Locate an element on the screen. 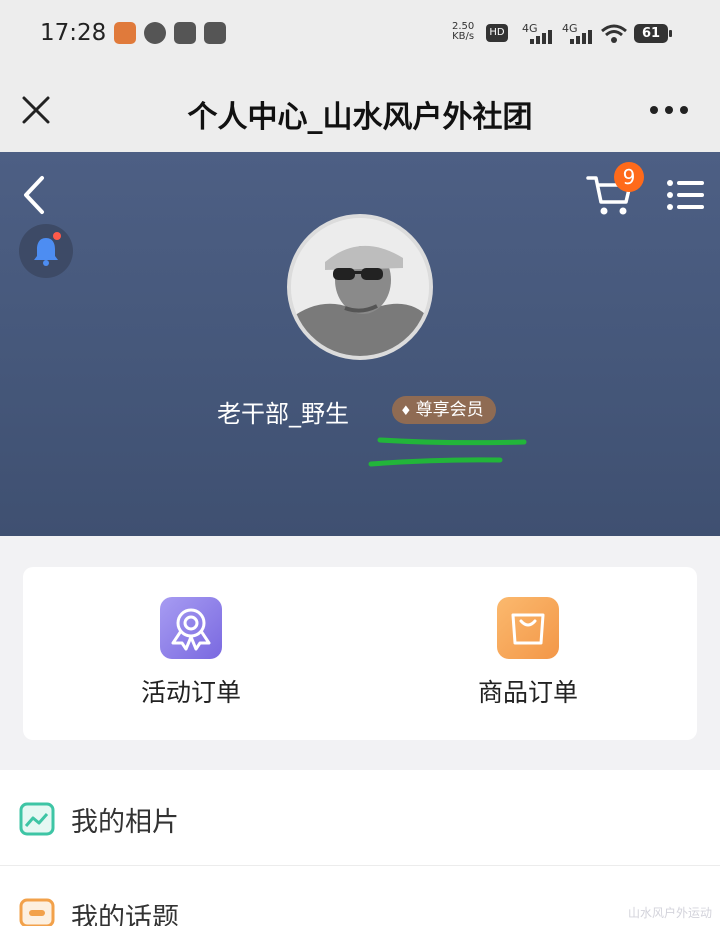  more-options-icon is located at coordinates (669, 110).